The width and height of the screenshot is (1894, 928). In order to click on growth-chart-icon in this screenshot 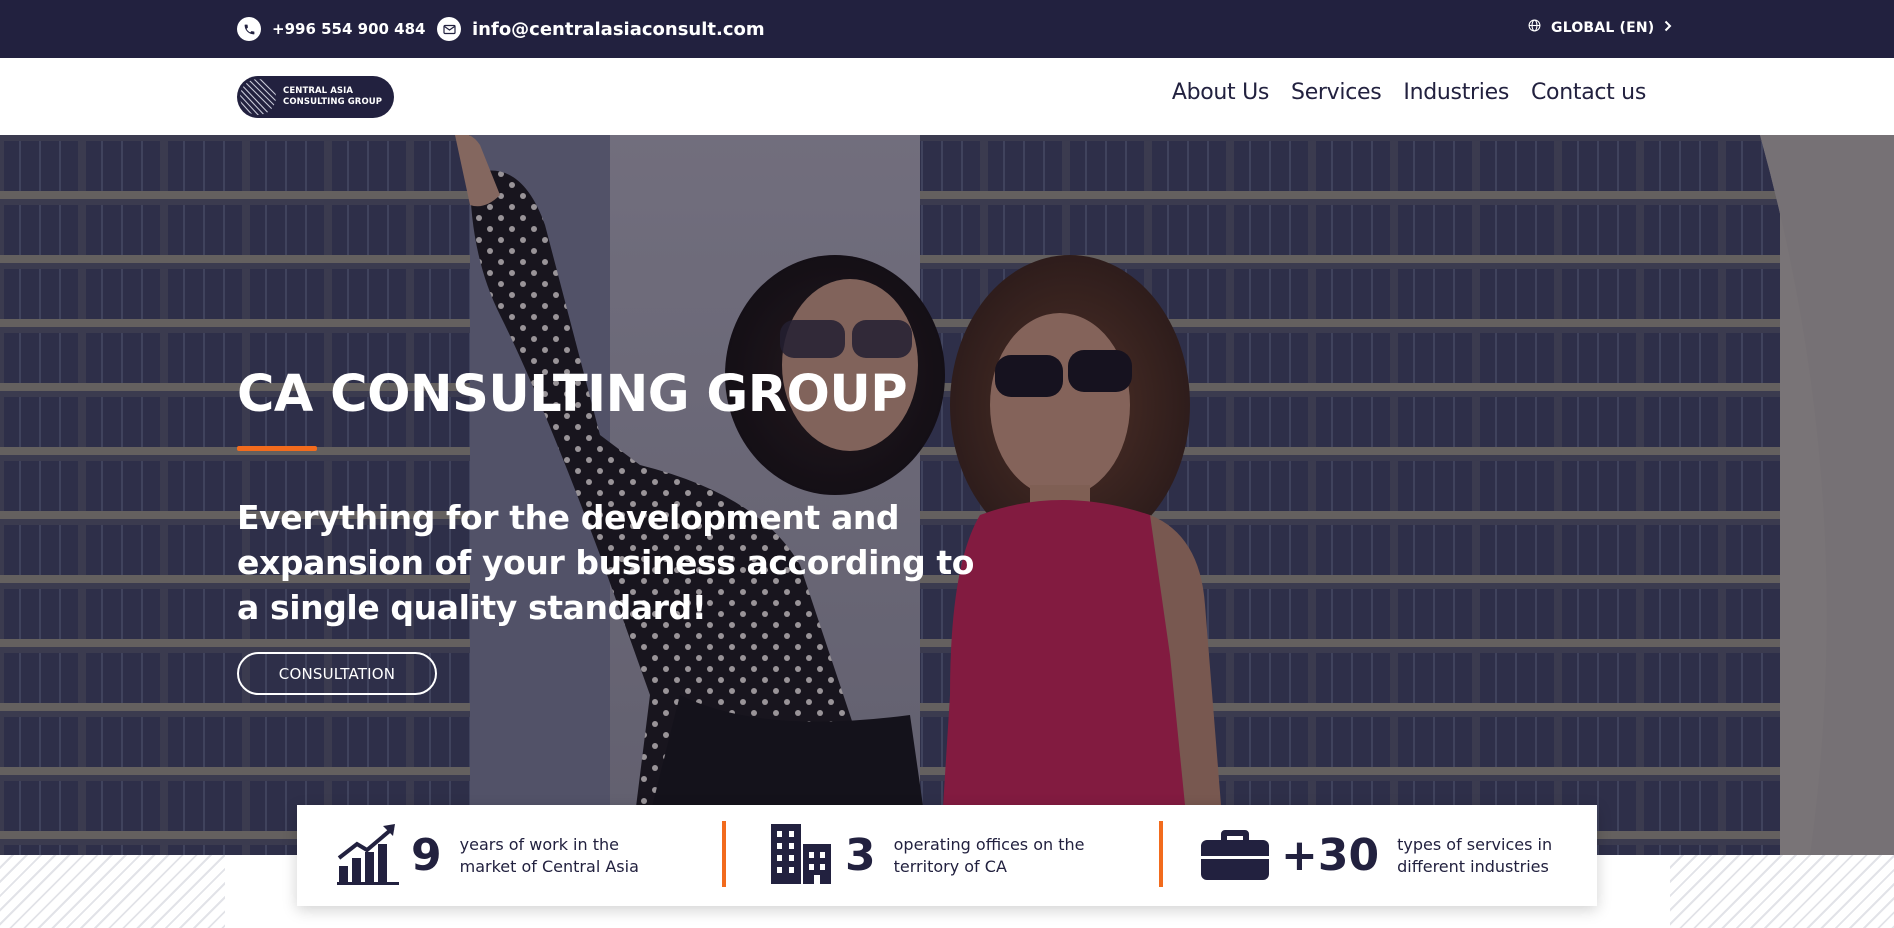, I will do `click(368, 856)`.